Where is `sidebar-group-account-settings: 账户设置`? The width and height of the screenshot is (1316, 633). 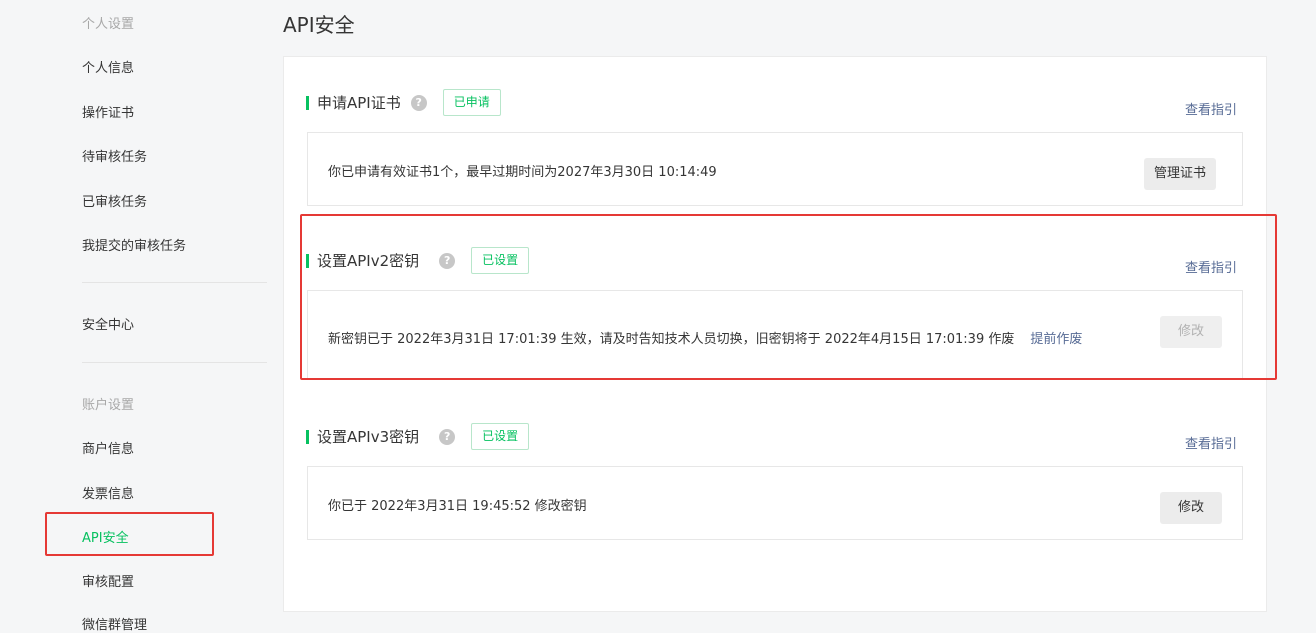
sidebar-group-account-settings: 账户设置 is located at coordinates (108, 405).